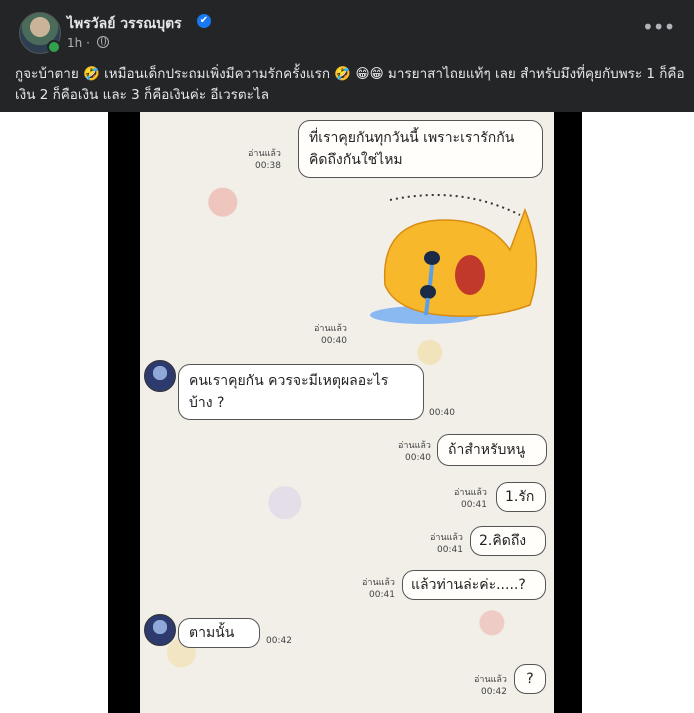 The width and height of the screenshot is (694, 713). What do you see at coordinates (412, 138) in the screenshot?
I see `message-text: ที่เราคุยกันทุกวันนี้ เพราะเรารักกัน` at bounding box center [412, 138].